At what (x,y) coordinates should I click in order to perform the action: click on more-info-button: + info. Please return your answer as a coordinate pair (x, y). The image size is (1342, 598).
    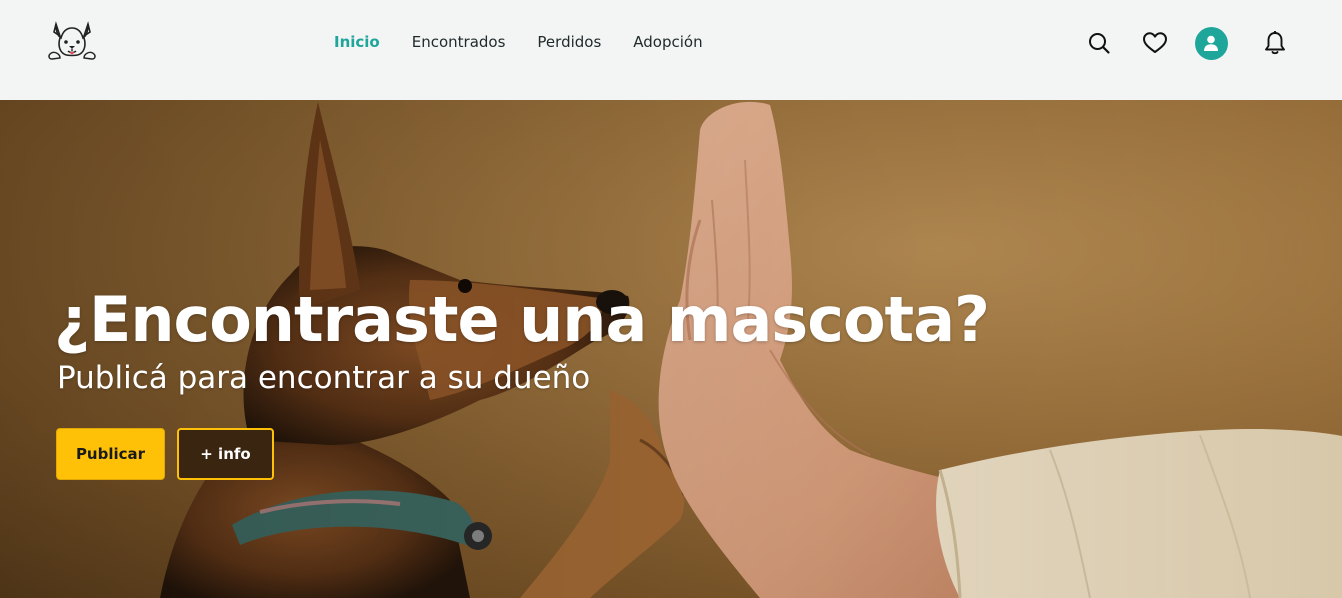
    Looking at the image, I should click on (225, 454).